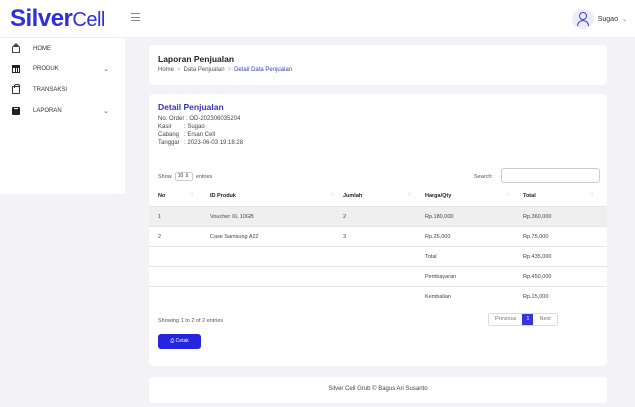 This screenshot has width=635, height=407. Describe the element at coordinates (223, 196) in the screenshot. I see `column-header-id-produk: ID Produk` at that location.